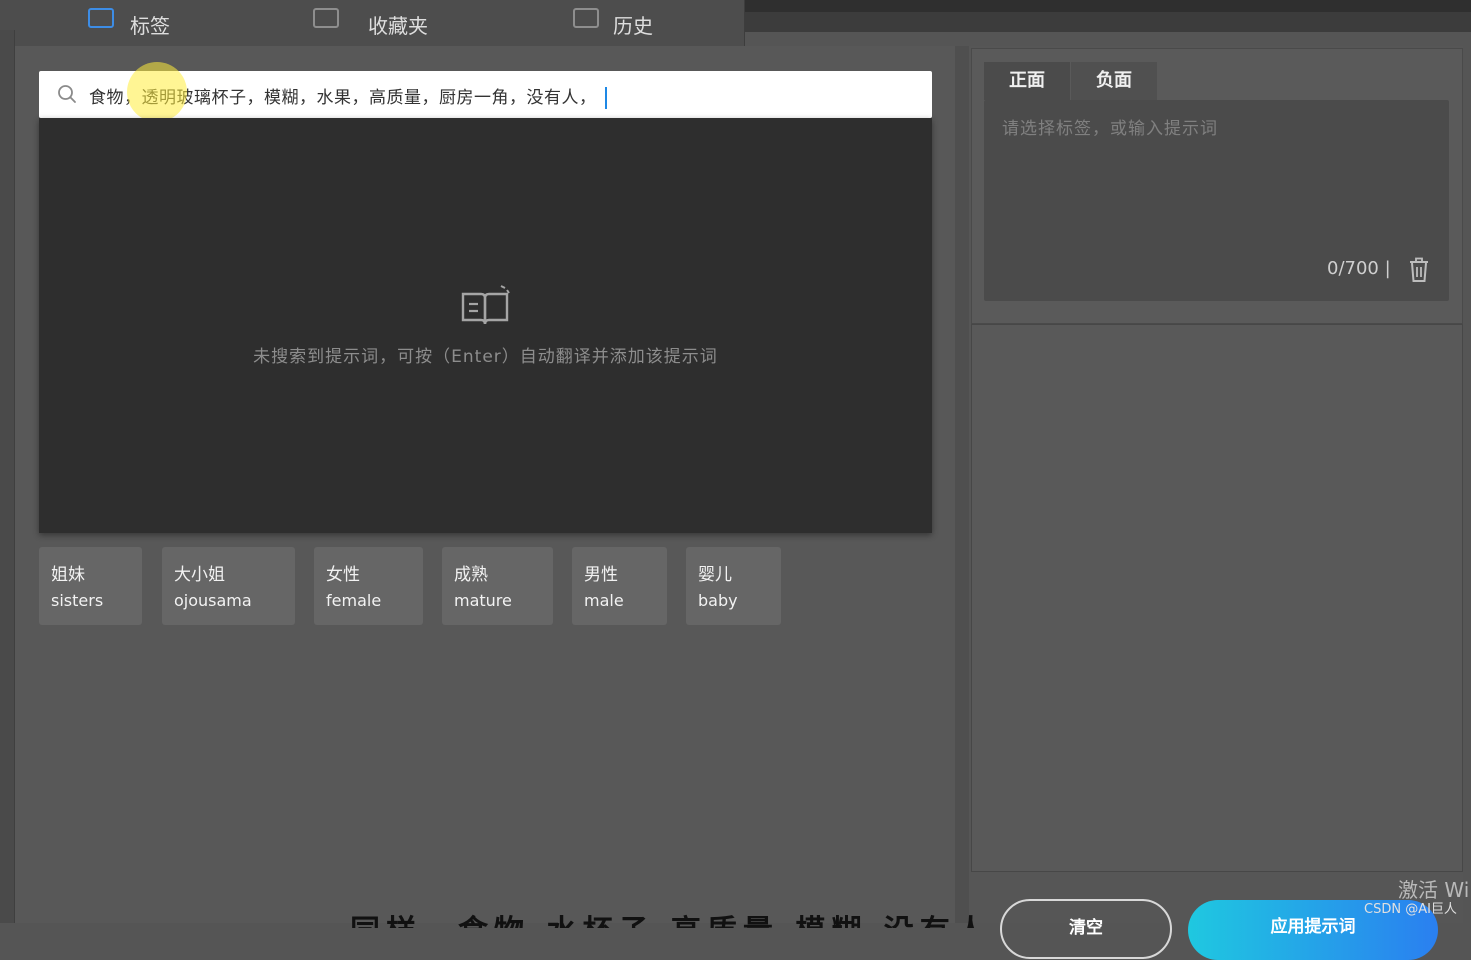  What do you see at coordinates (710, 917) in the screenshot?
I see `video-subtitle: 同样，食物 水杯子 高质量 模糊 没有人` at bounding box center [710, 917].